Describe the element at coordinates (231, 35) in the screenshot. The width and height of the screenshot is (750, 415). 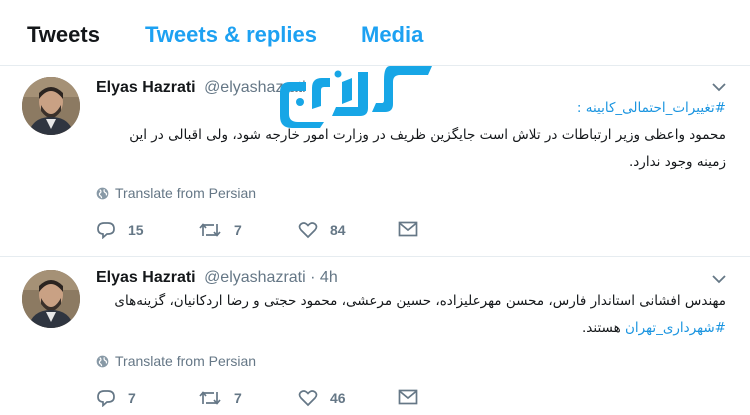
I see `tab-tweets-and-replies: Tweets & replies` at that location.